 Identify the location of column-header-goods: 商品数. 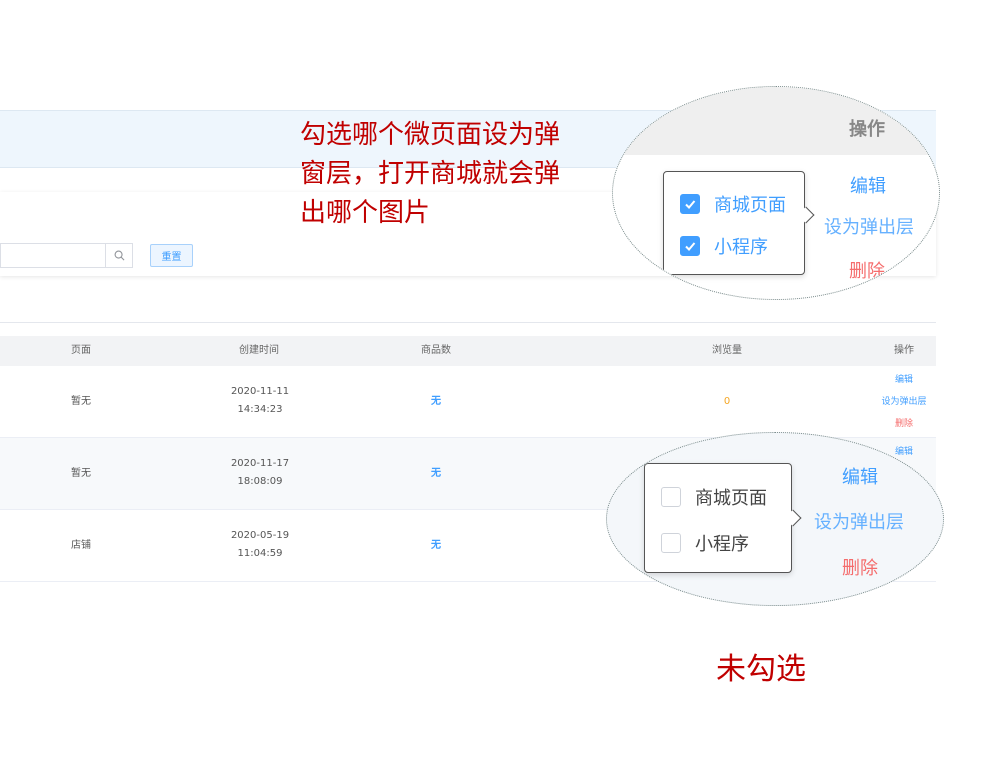
(436, 350).